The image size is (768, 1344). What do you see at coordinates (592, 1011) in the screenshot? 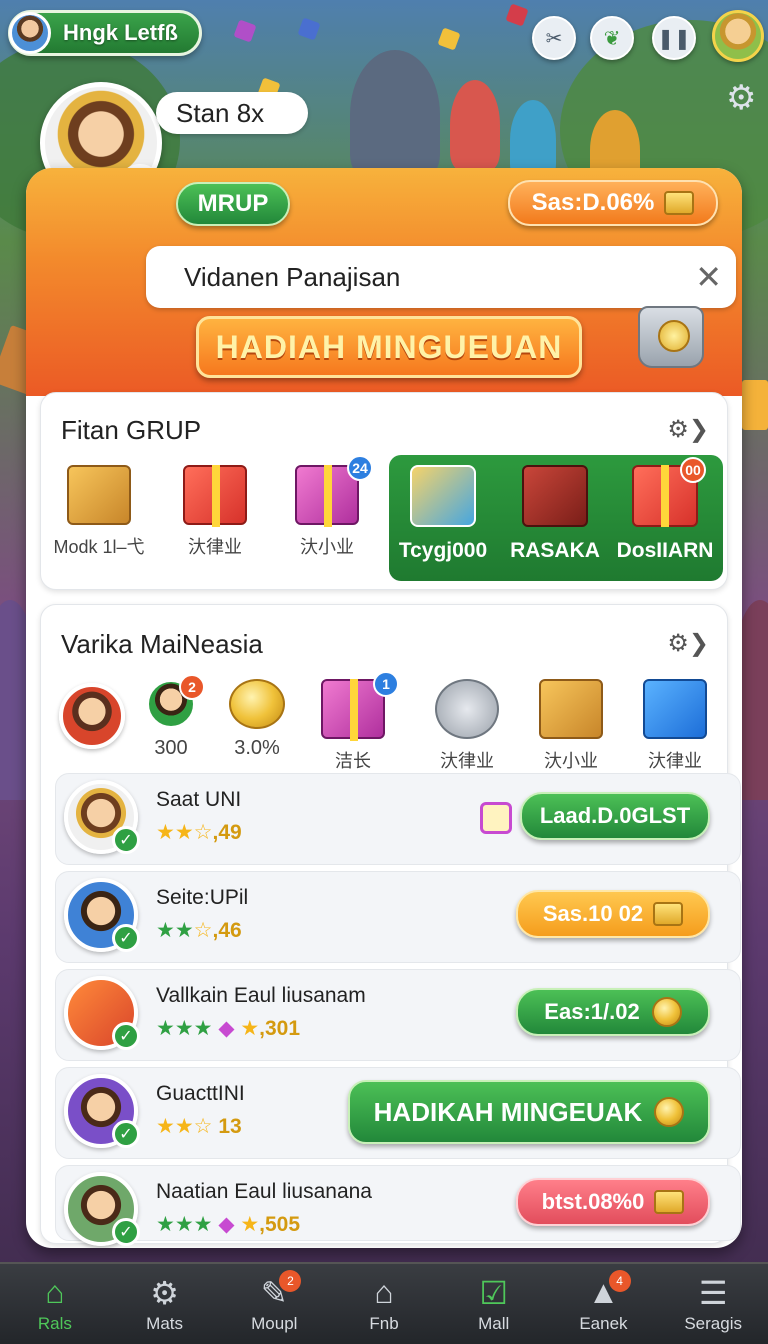
I see `row-action-label: Eas:1/.02` at bounding box center [592, 1011].